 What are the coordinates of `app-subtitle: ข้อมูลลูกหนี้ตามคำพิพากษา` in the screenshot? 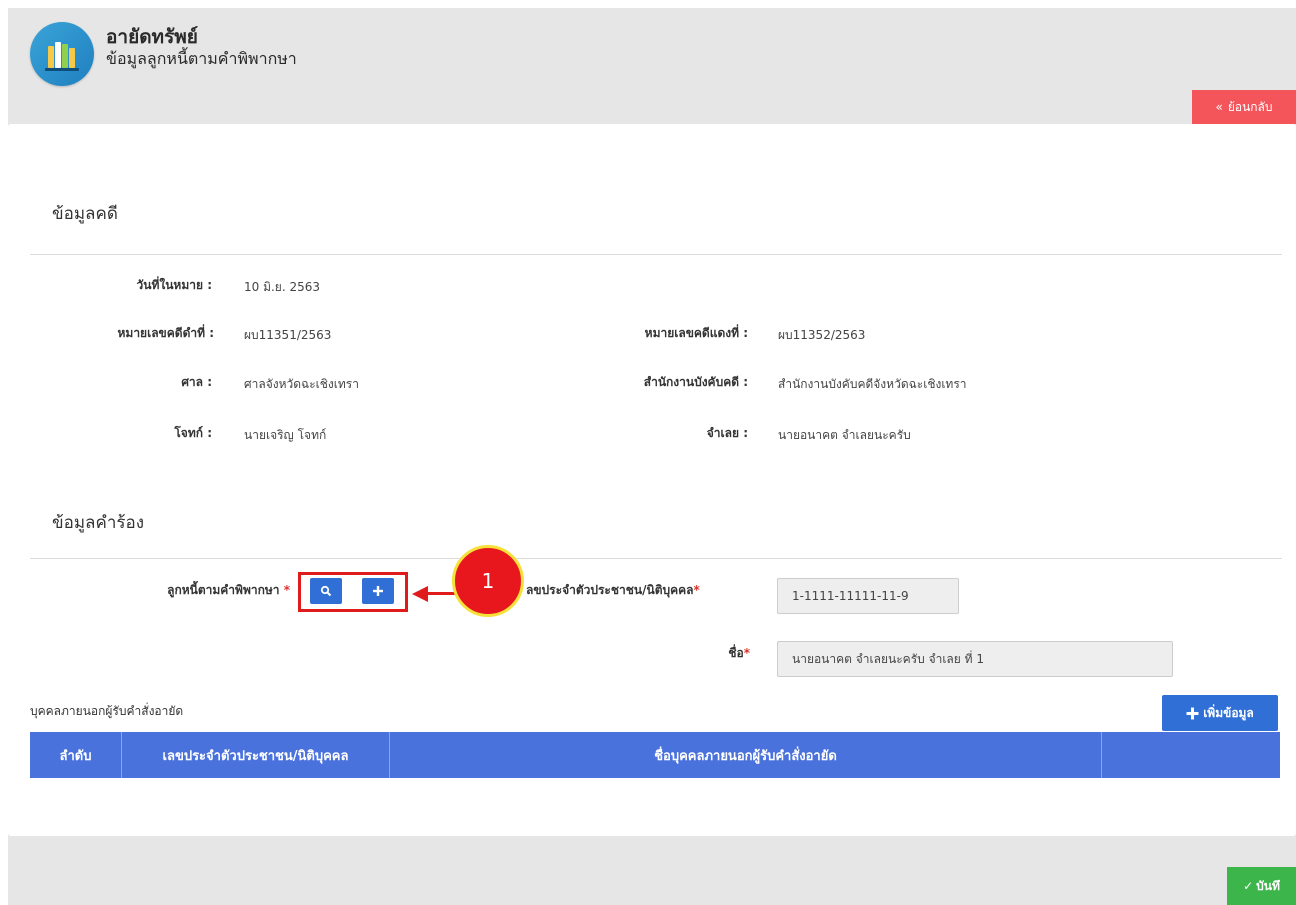 It's located at (201, 58).